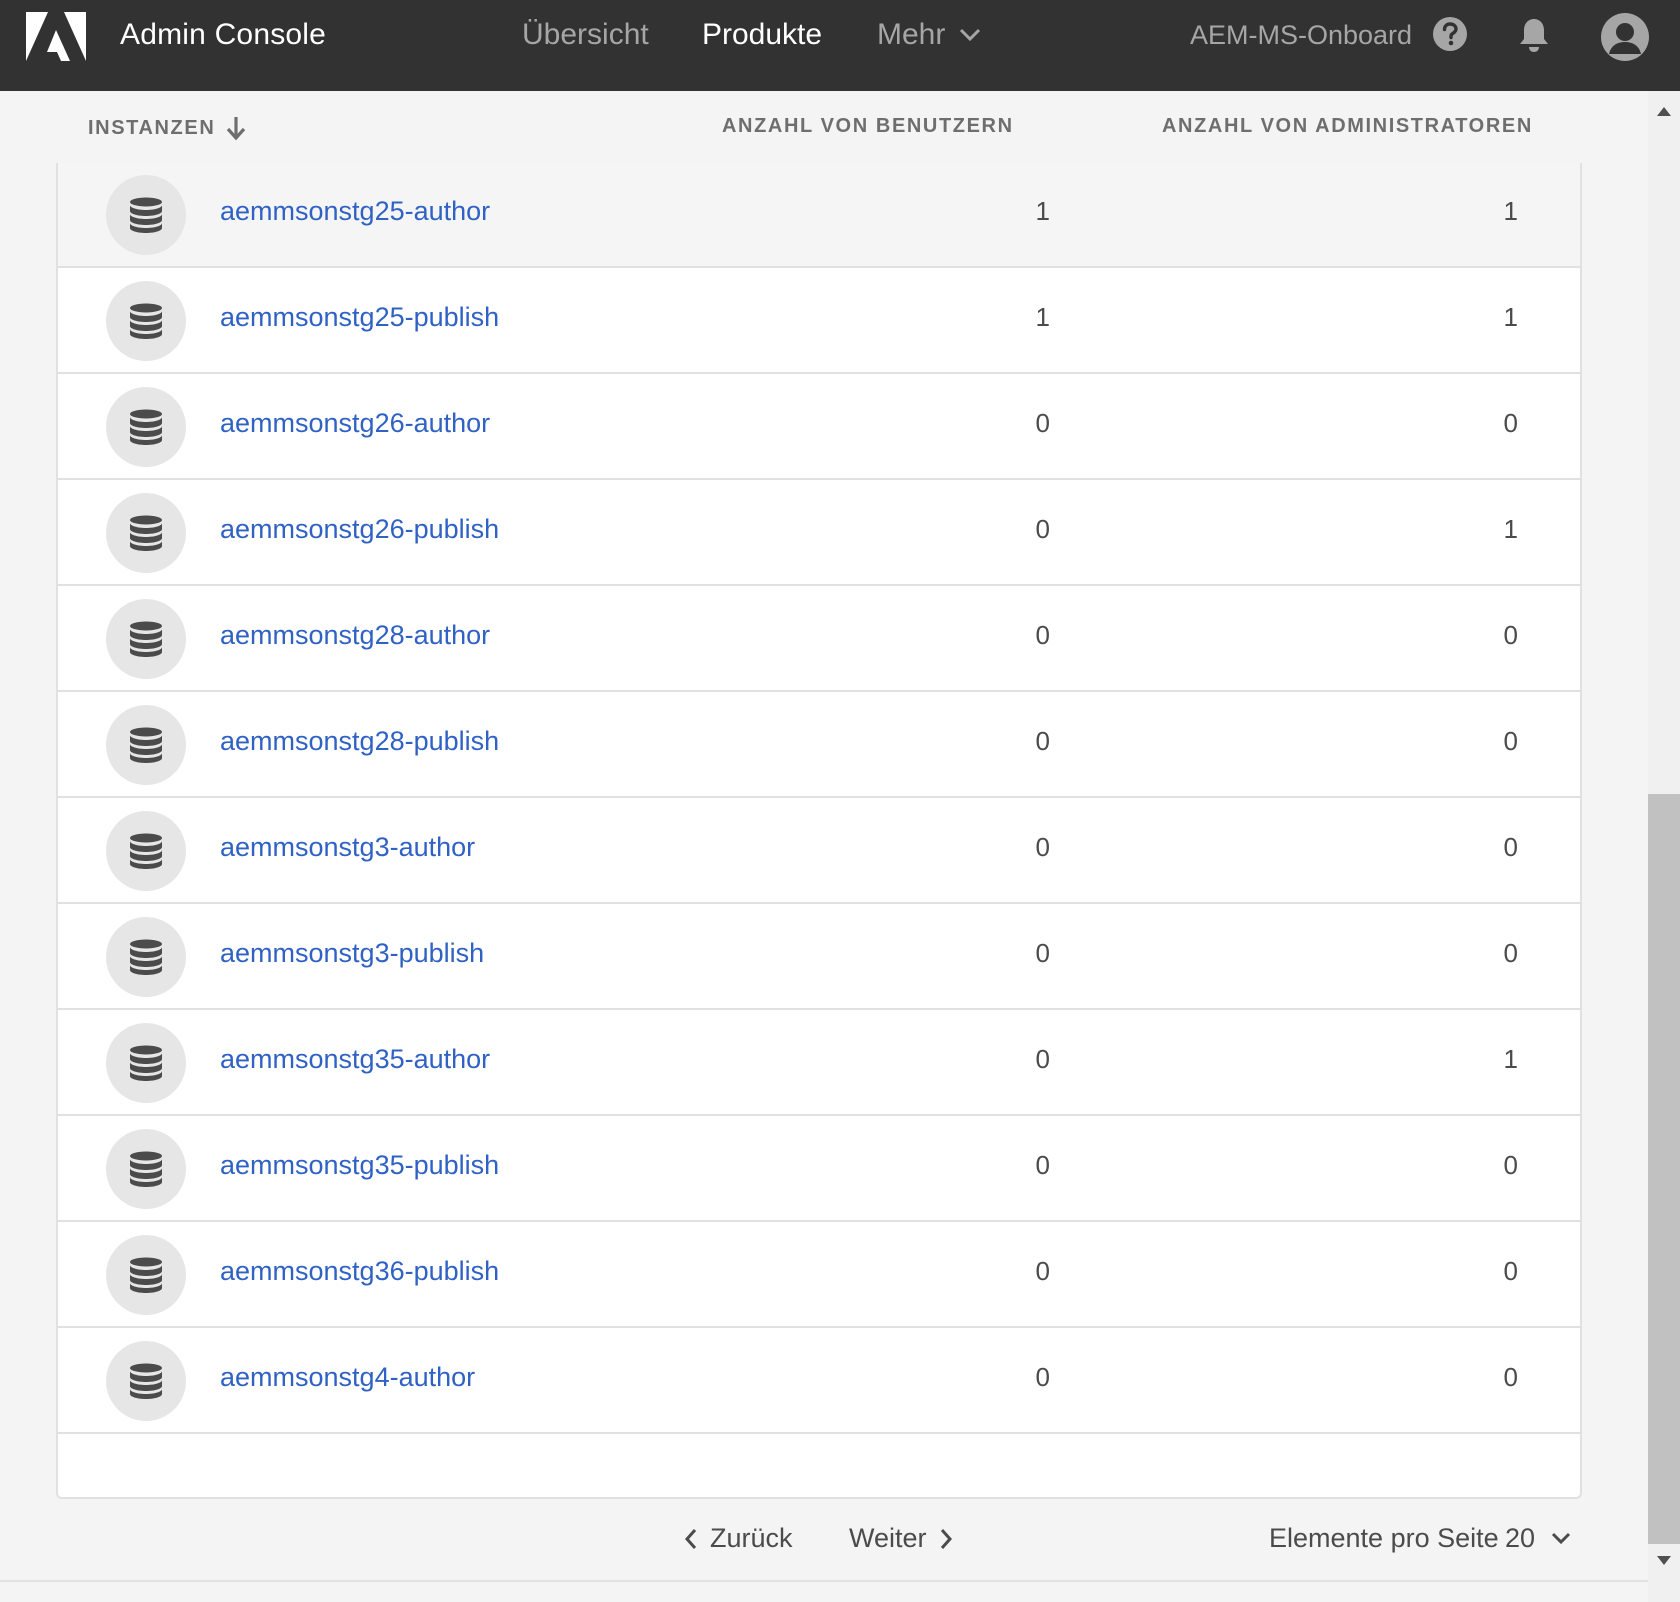  Describe the element at coordinates (819, 215) in the screenshot. I see `table-row: aemmsonstg25-author 1 1` at that location.